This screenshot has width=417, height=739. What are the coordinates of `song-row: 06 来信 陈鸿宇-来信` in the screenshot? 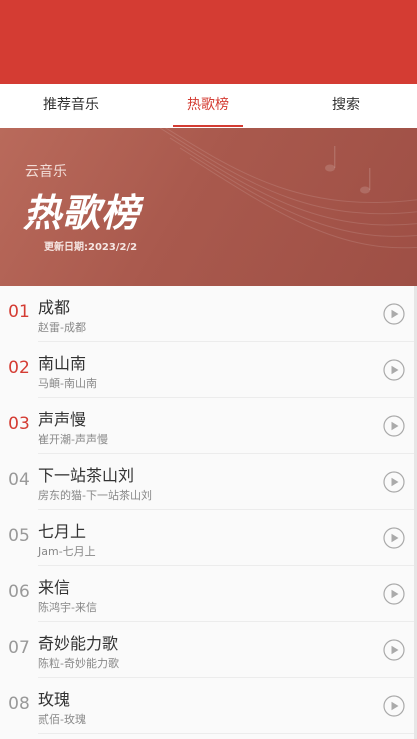 It's located at (208, 594).